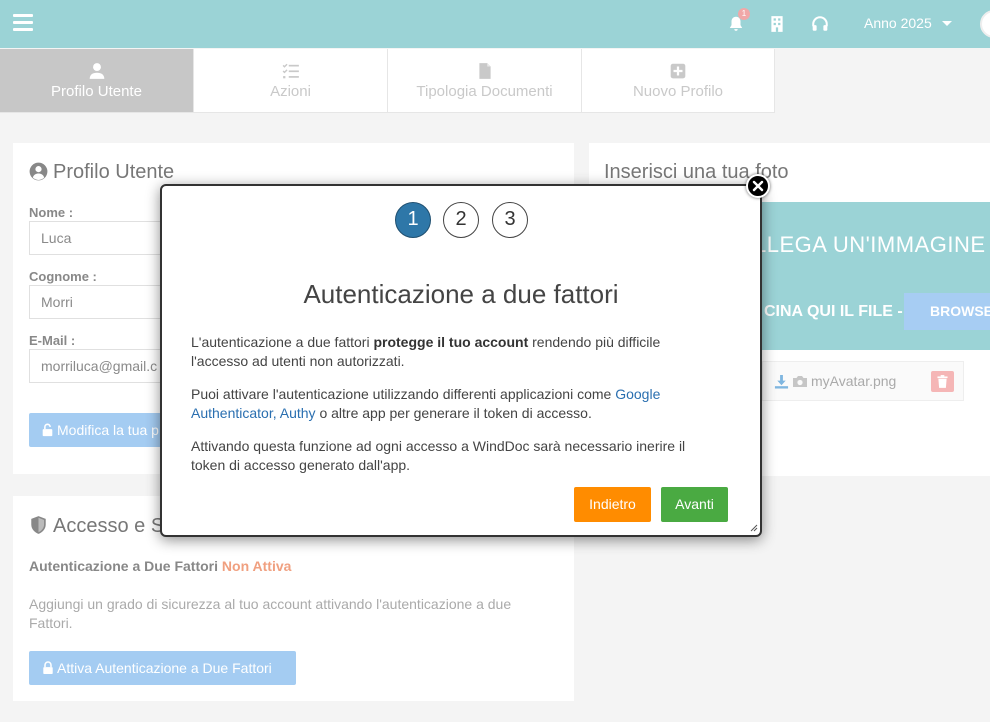 This screenshot has height=722, width=990. Describe the element at coordinates (947, 23) in the screenshot. I see `caret-down-icon` at that location.